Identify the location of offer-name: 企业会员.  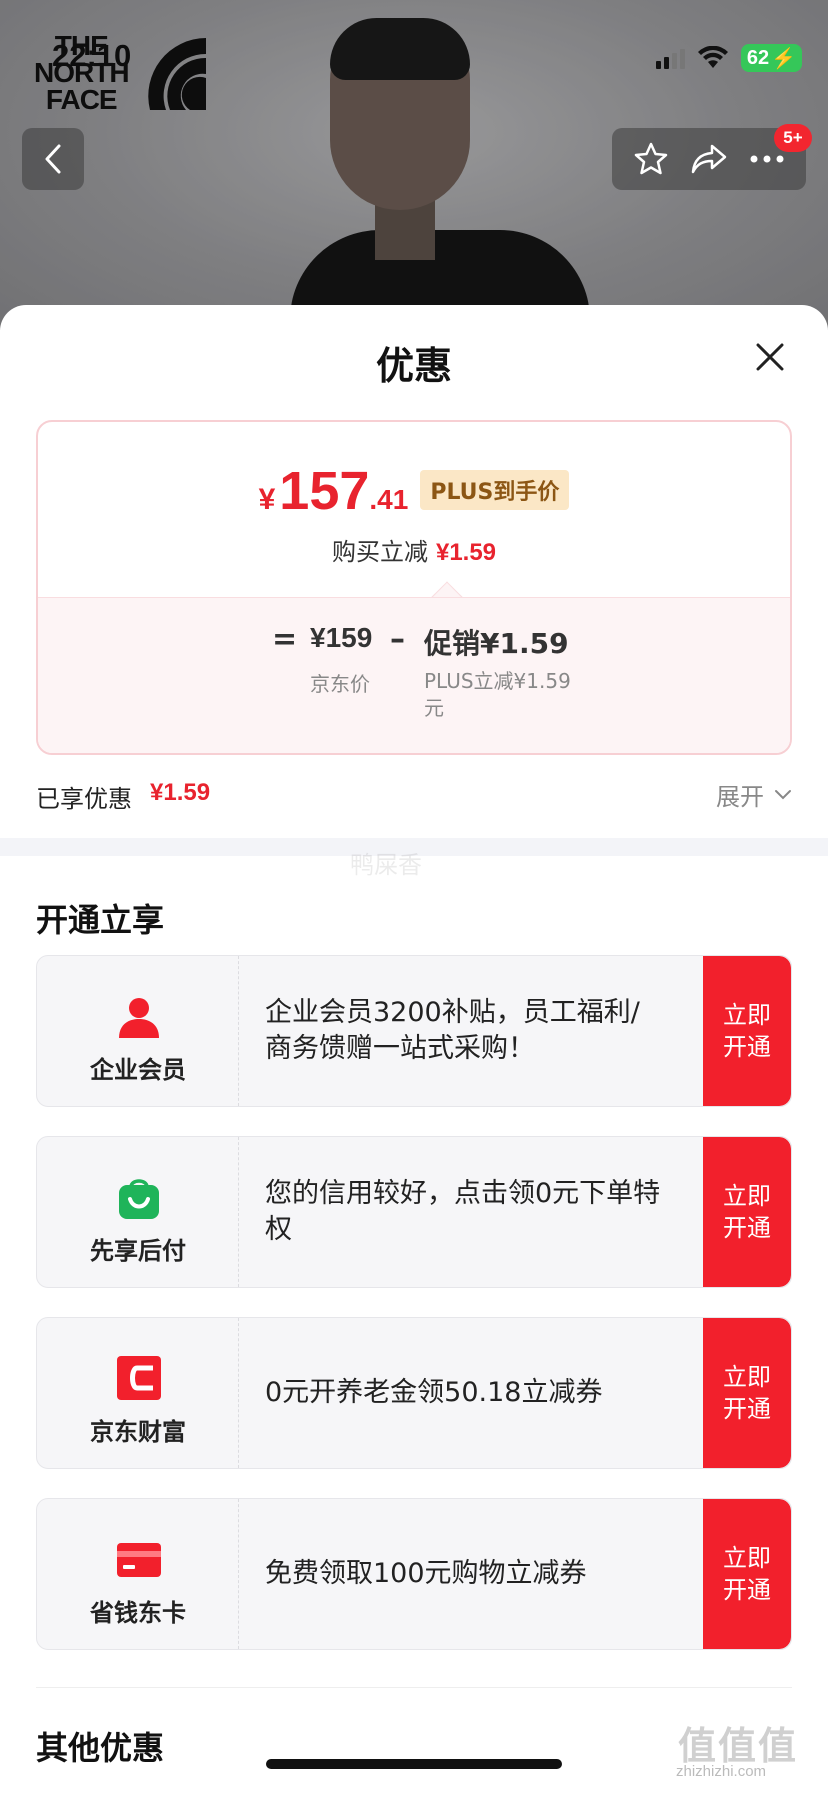
(138, 1070).